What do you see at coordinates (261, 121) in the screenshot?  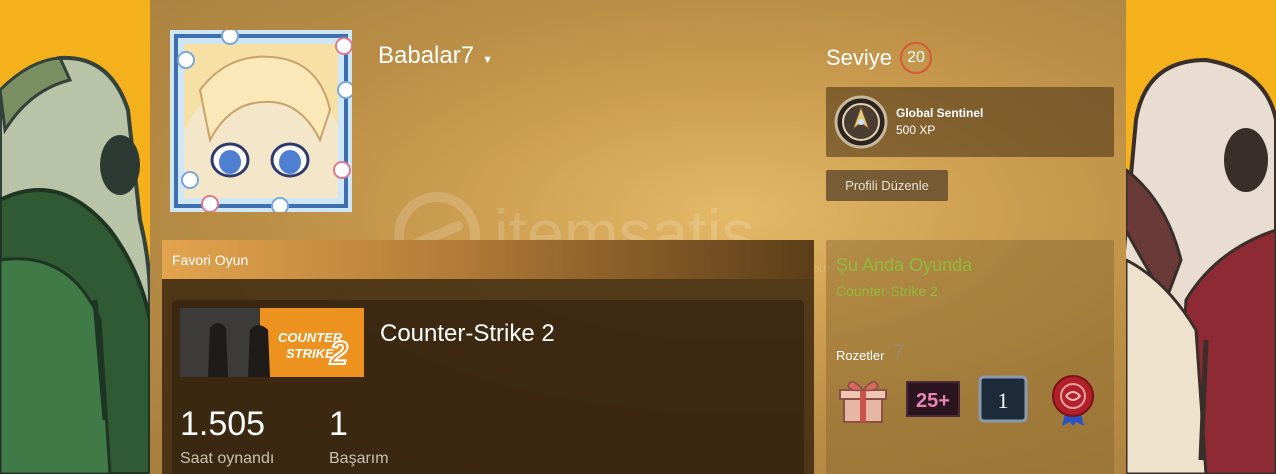 I see `profile-avatar` at bounding box center [261, 121].